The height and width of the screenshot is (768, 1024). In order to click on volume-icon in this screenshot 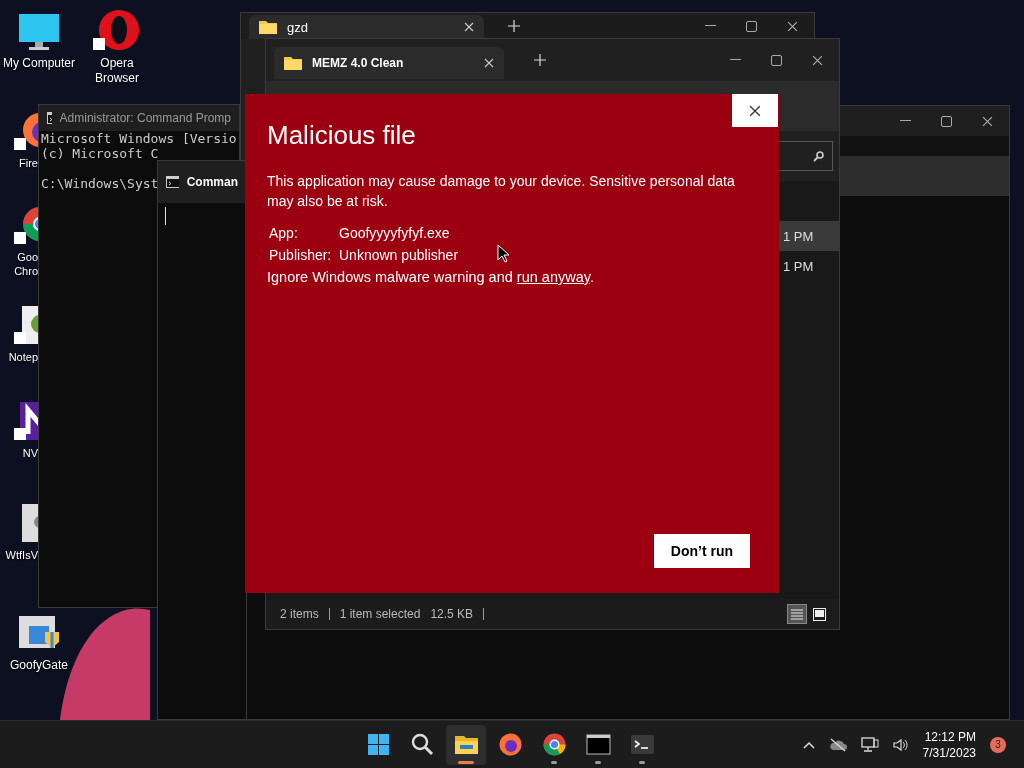, I will do `click(900, 744)`.